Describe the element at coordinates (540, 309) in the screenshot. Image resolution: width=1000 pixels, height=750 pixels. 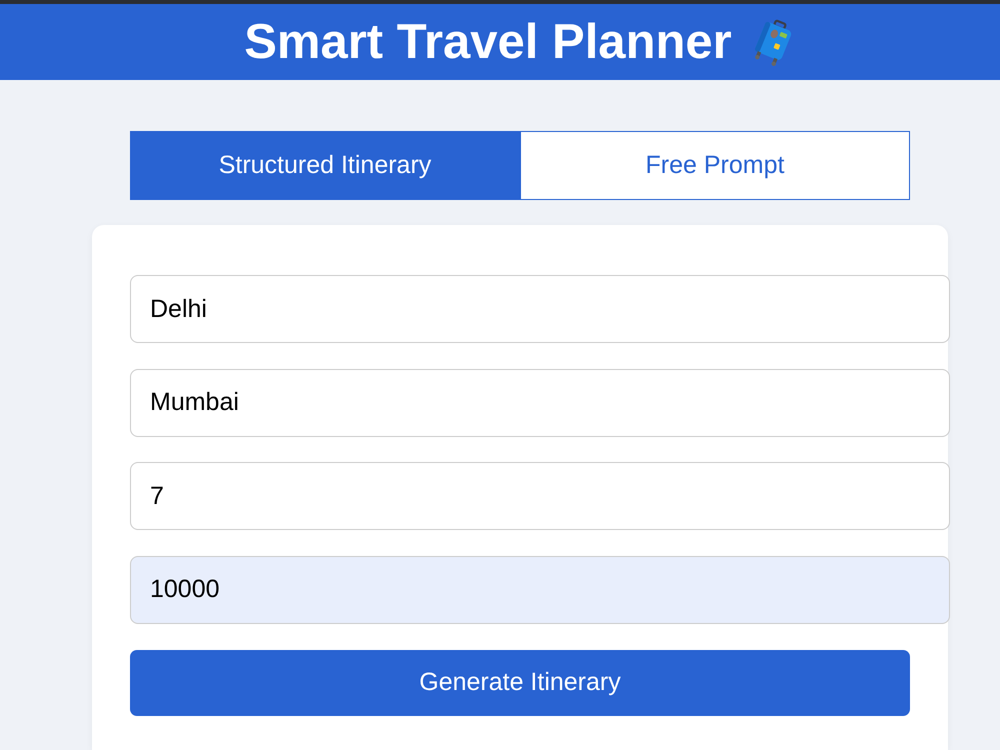
I see `input-field: Delhi` at that location.